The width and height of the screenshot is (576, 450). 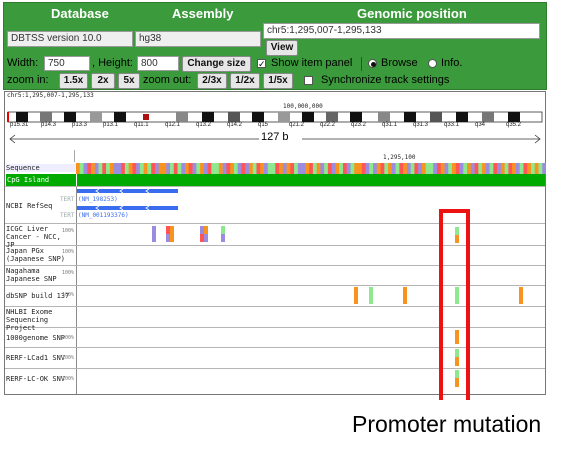 What do you see at coordinates (447, 424) in the screenshot?
I see `promoter-mutation-caption: Promoter mutation` at bounding box center [447, 424].